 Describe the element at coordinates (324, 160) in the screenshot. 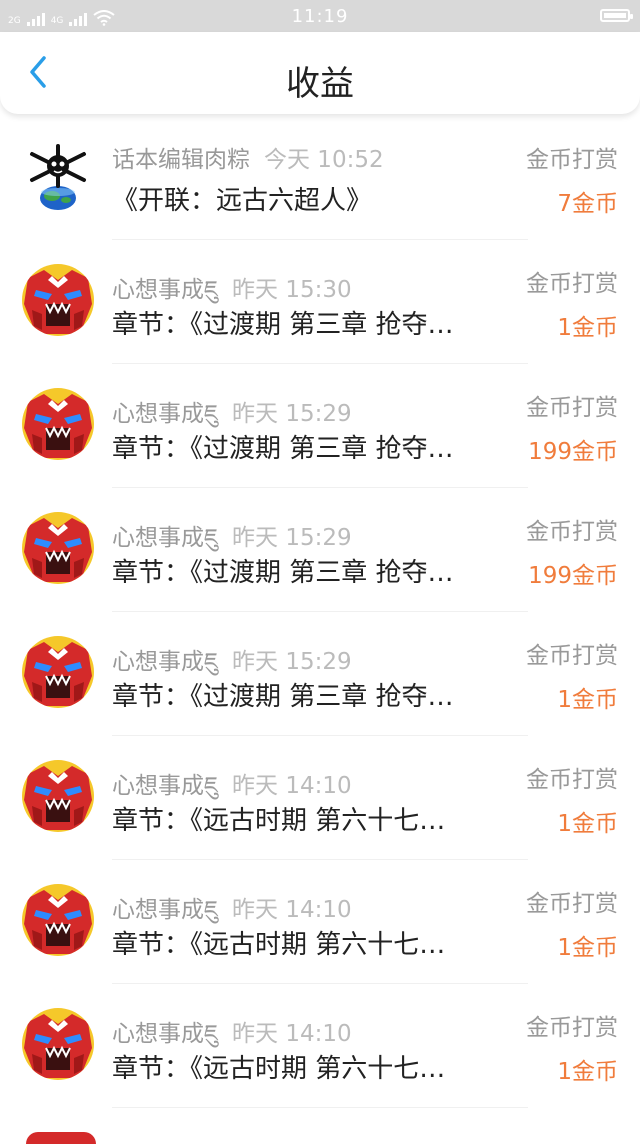

I see `timestamp: 今天 10:52` at that location.